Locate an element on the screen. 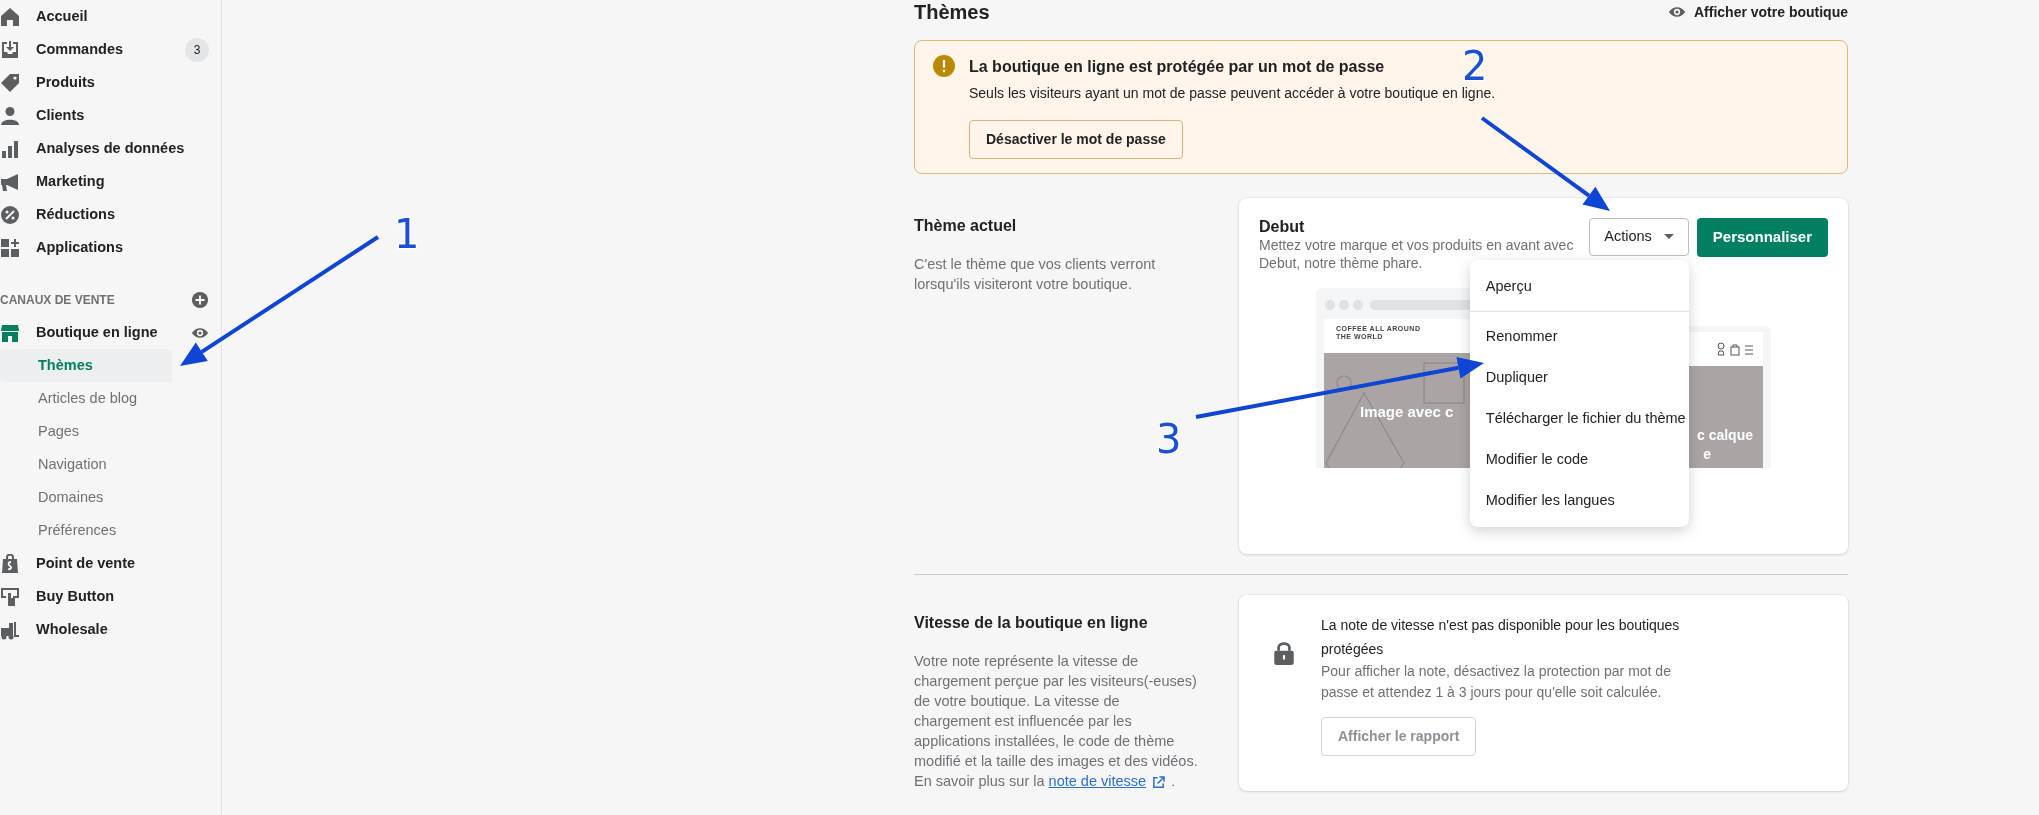  sidebar-item: Commandes 3 is located at coordinates (110, 49).